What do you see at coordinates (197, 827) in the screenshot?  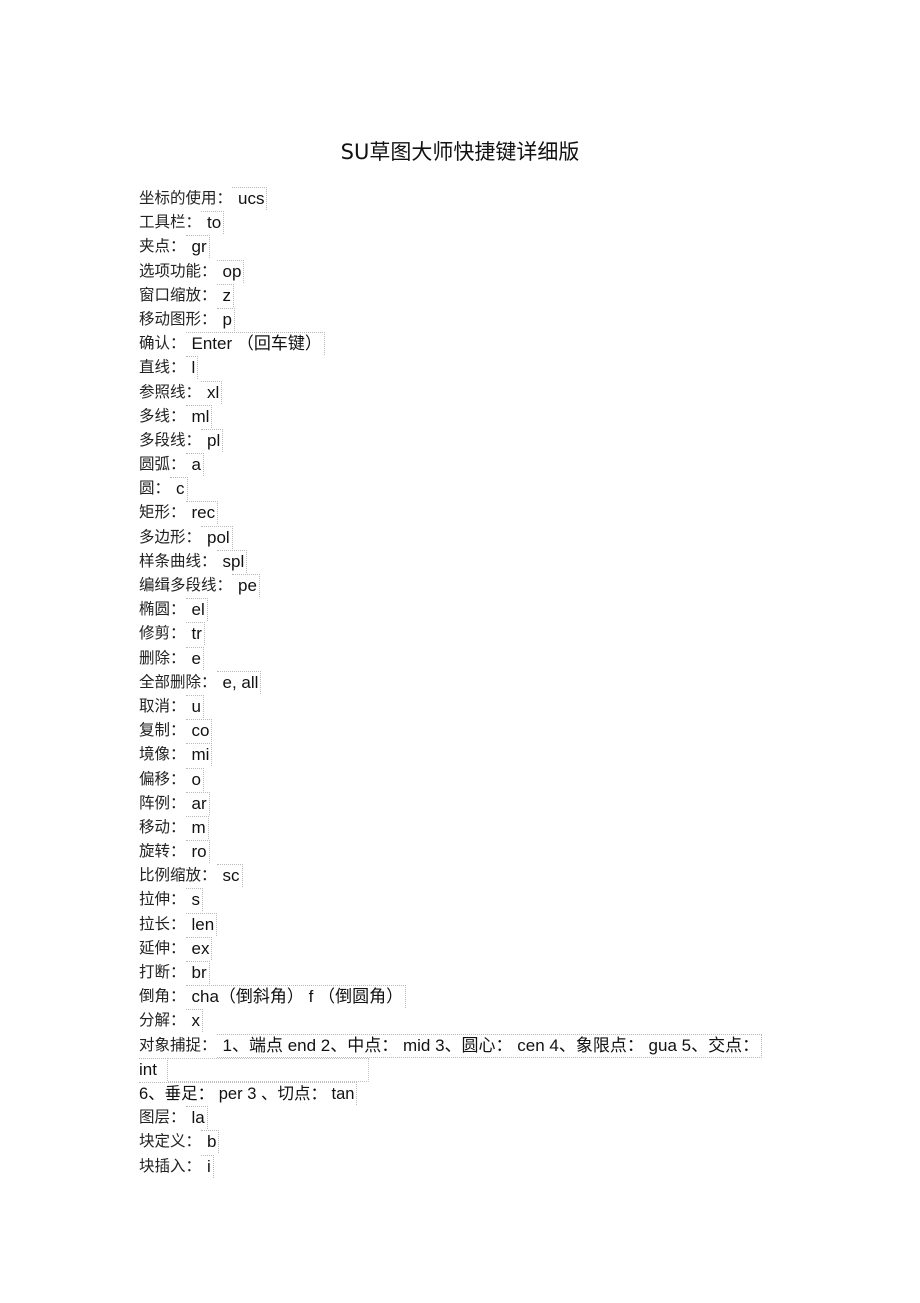 I see `shortcut-key: m` at bounding box center [197, 827].